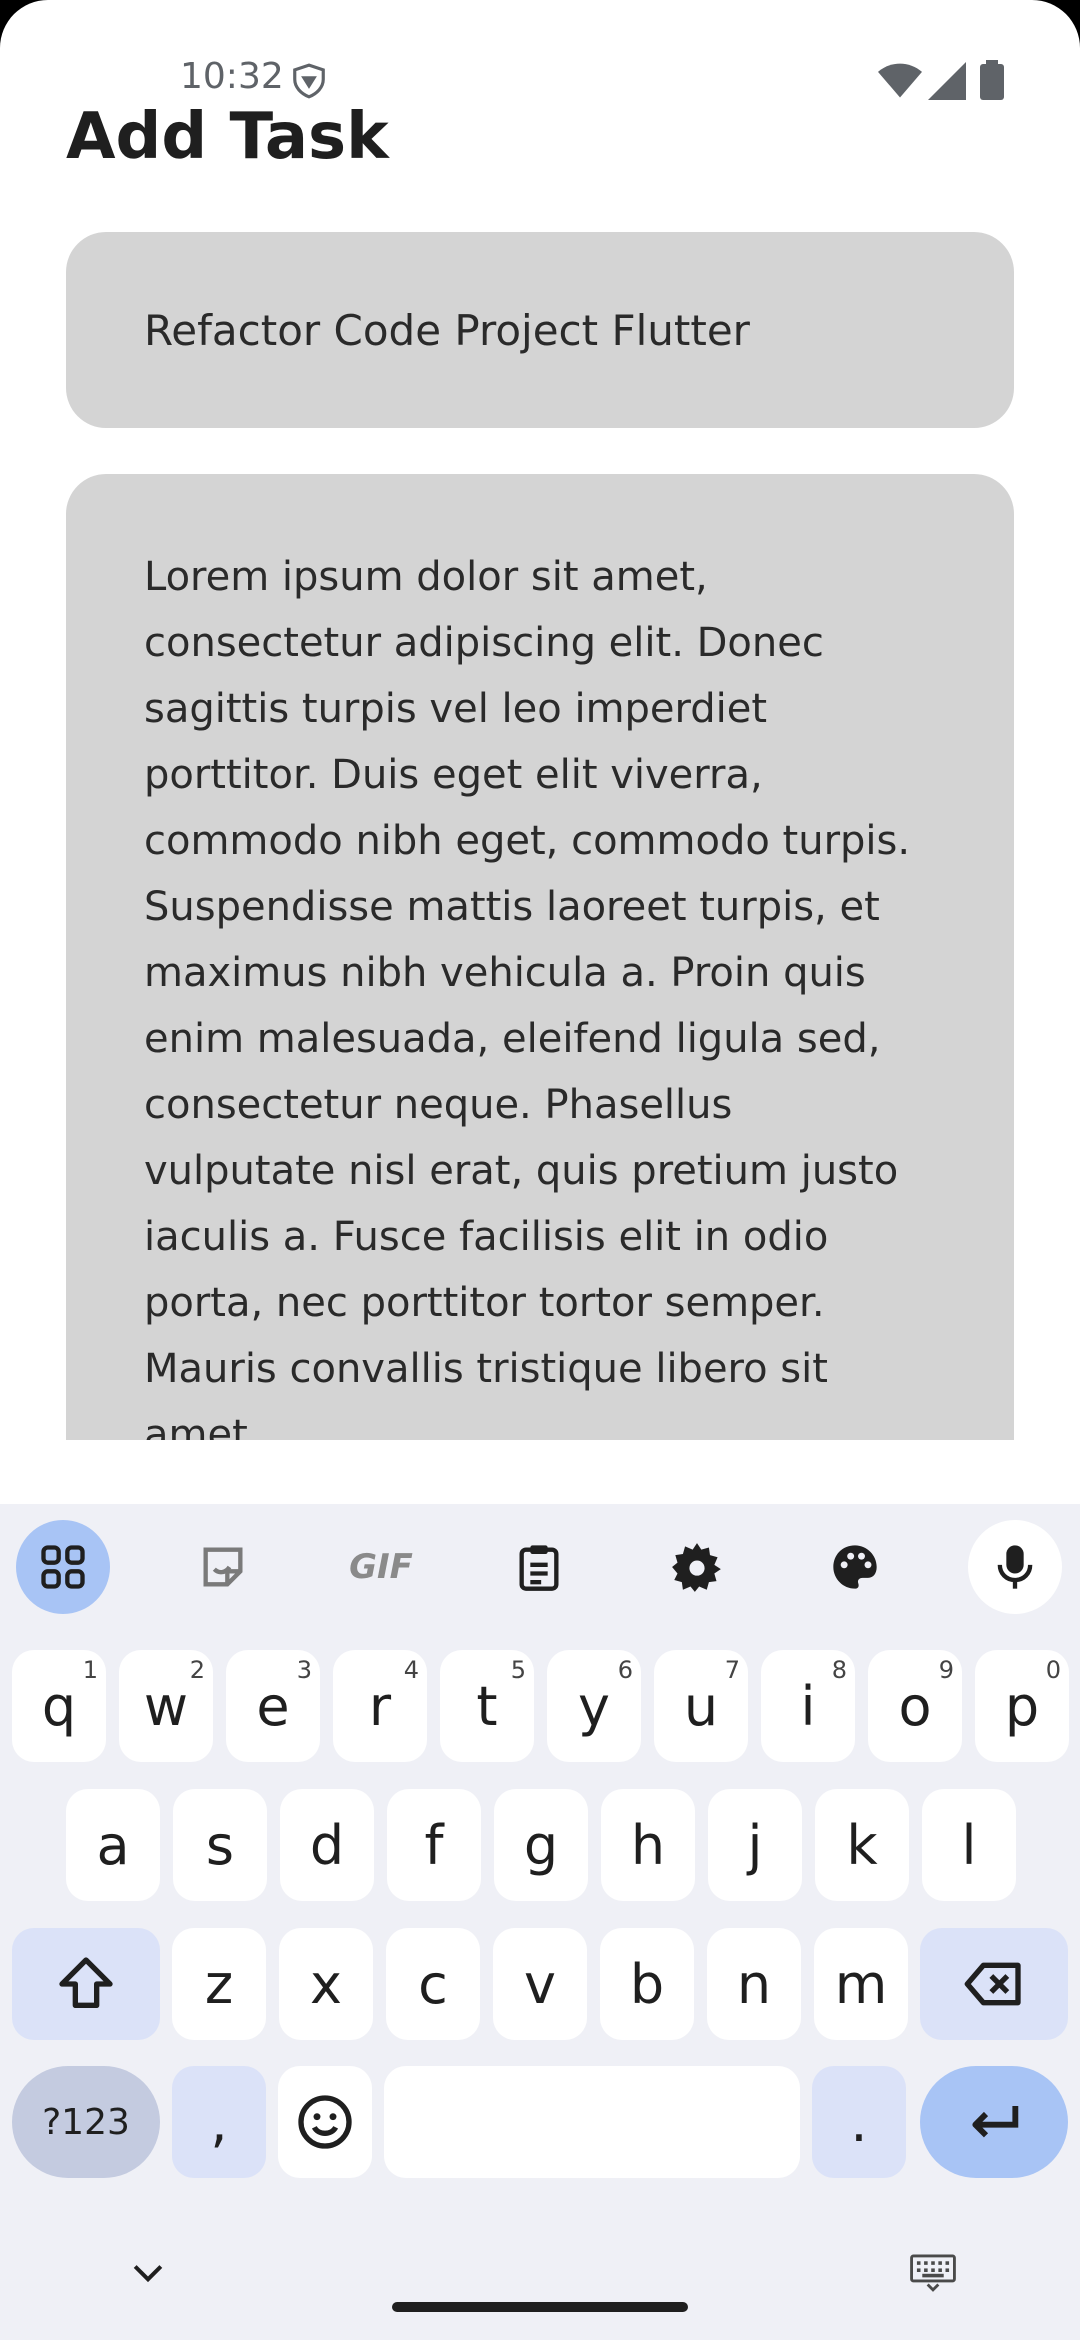 The height and width of the screenshot is (2340, 1080). I want to click on symbols-key-label: ?123, so click(86, 2122).